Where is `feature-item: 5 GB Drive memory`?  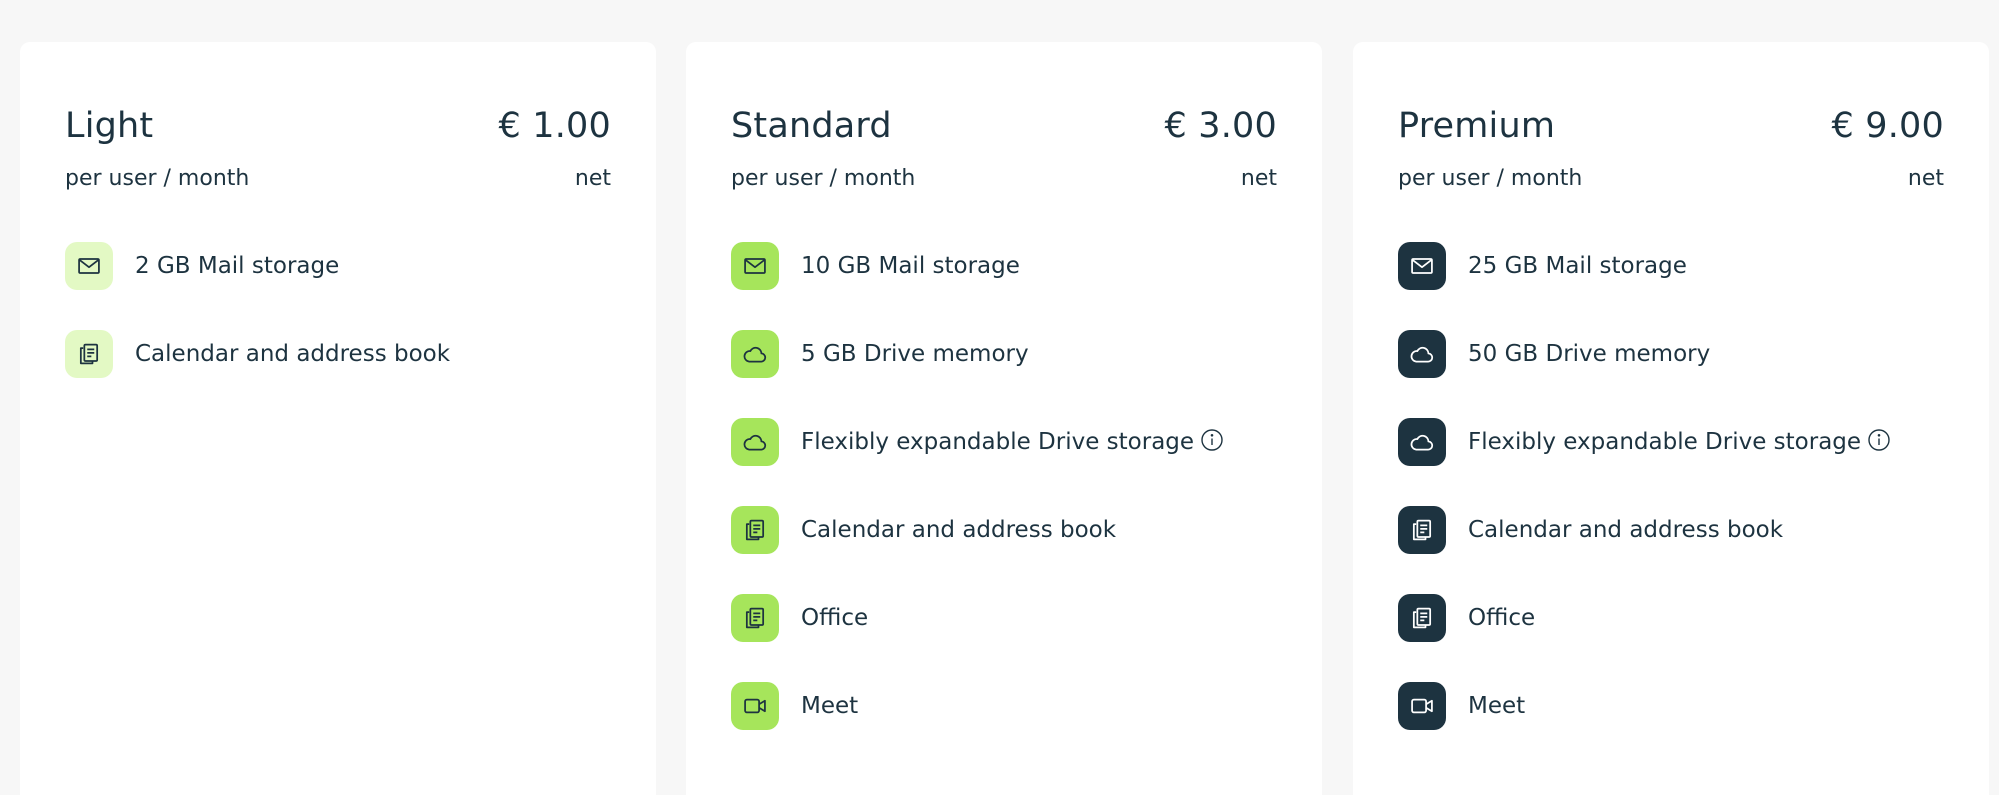 feature-item: 5 GB Drive memory is located at coordinates (1004, 354).